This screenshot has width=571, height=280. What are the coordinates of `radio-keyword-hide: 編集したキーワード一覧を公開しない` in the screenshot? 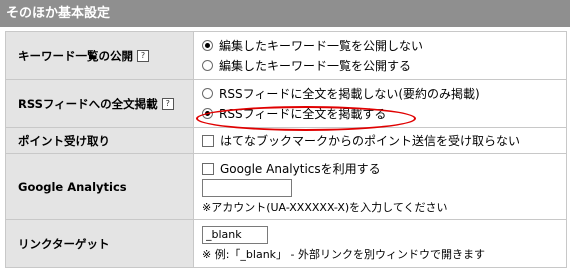 It's located at (384, 46).